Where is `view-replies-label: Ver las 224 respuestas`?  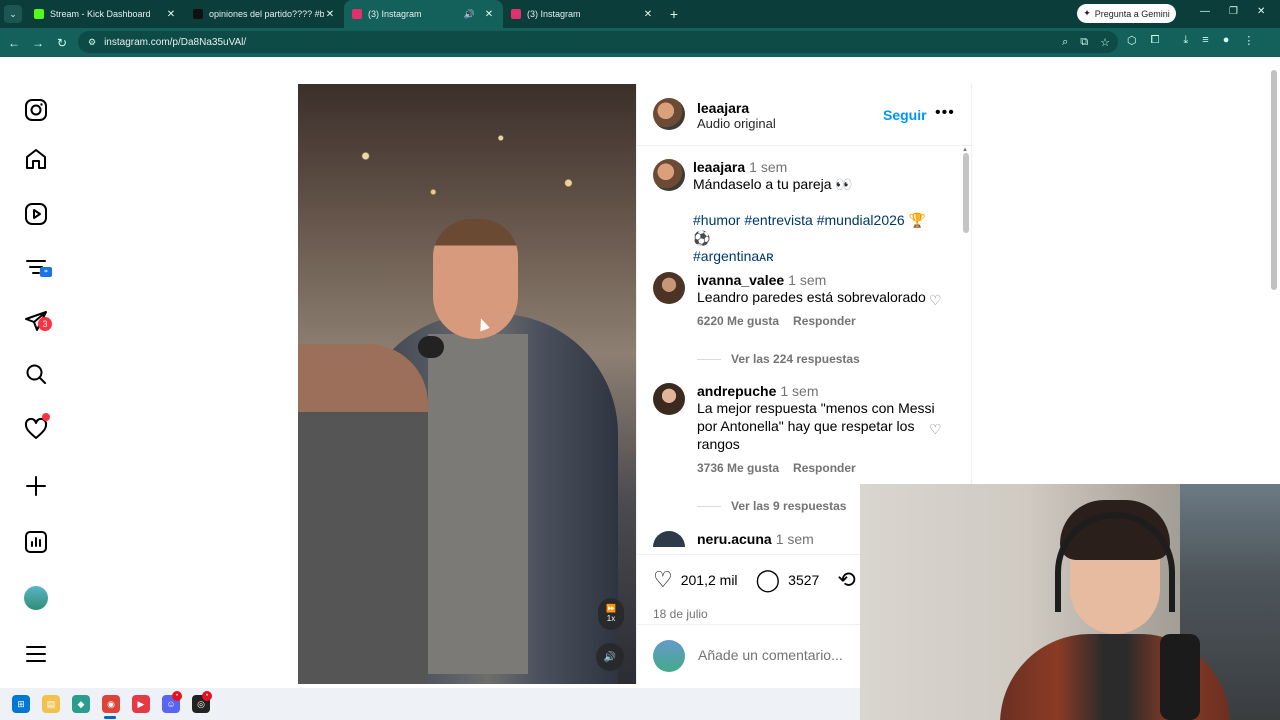 view-replies-label: Ver las 224 respuestas is located at coordinates (795, 359).